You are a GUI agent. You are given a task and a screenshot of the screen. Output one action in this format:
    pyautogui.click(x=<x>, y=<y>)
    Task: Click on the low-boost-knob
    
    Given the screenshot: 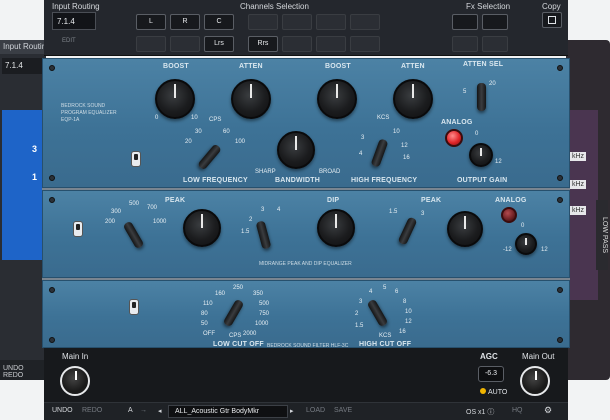 What is the action you would take?
    pyautogui.click(x=175, y=99)
    